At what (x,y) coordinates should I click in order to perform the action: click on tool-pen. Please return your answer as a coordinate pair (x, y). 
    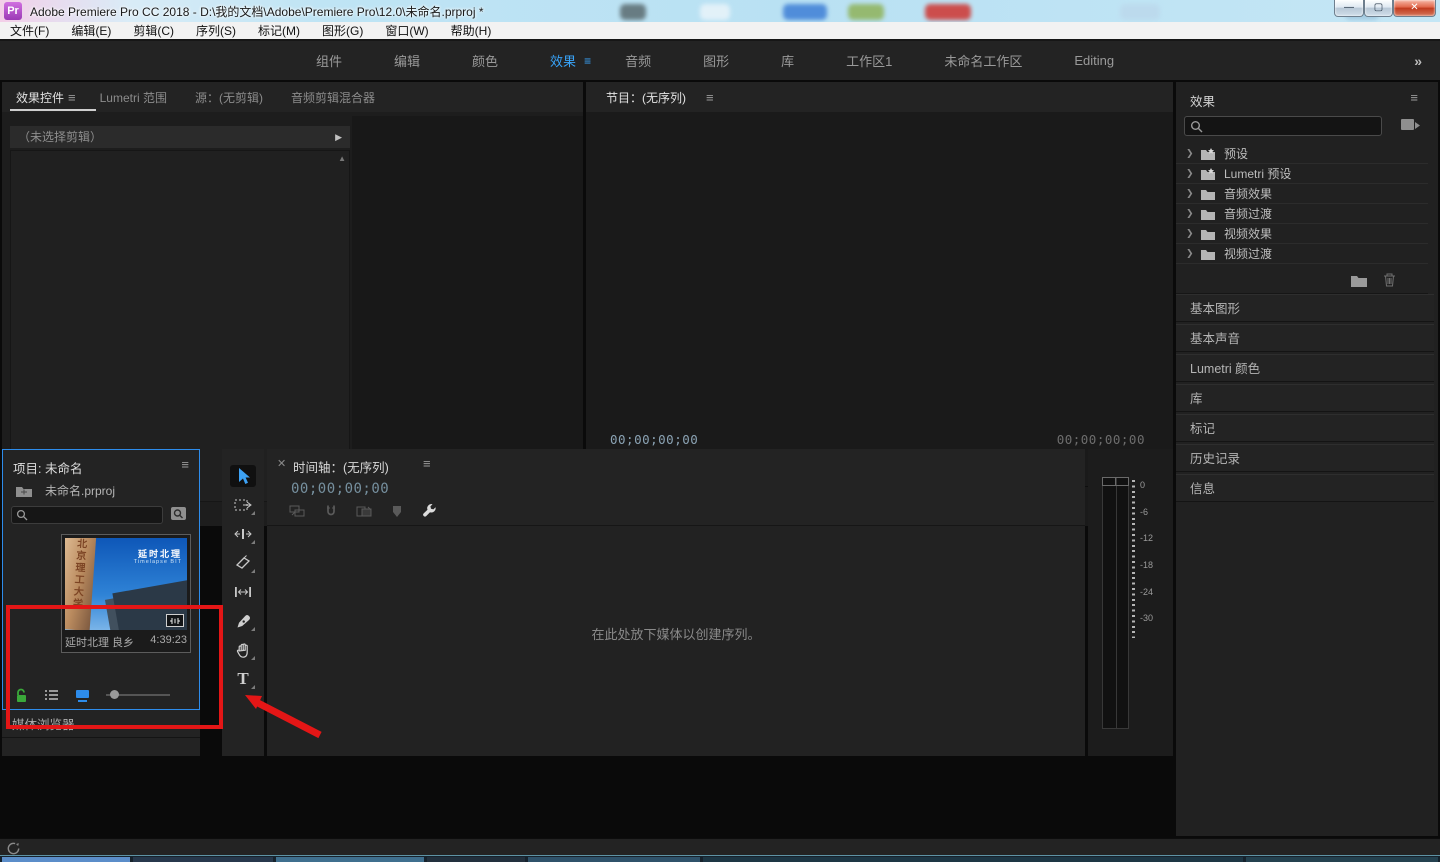
    Looking at the image, I should click on (243, 621).